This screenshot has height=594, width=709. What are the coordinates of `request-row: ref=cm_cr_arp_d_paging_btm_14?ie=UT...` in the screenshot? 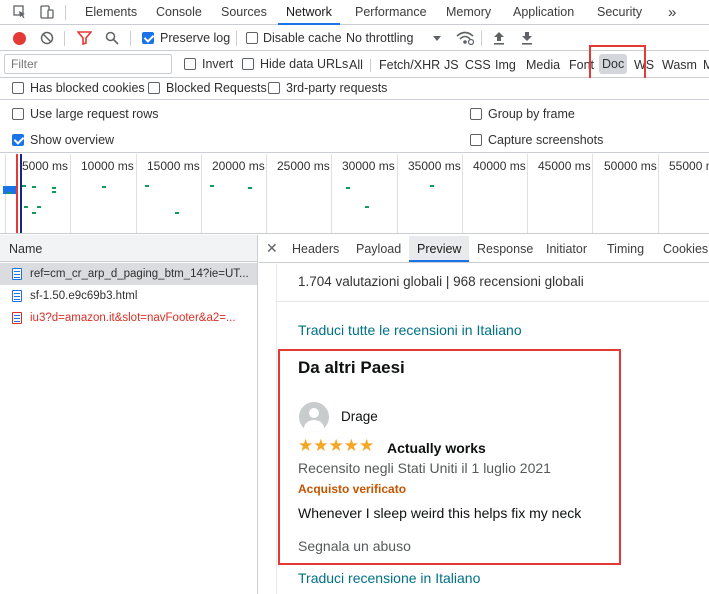 It's located at (128, 274).